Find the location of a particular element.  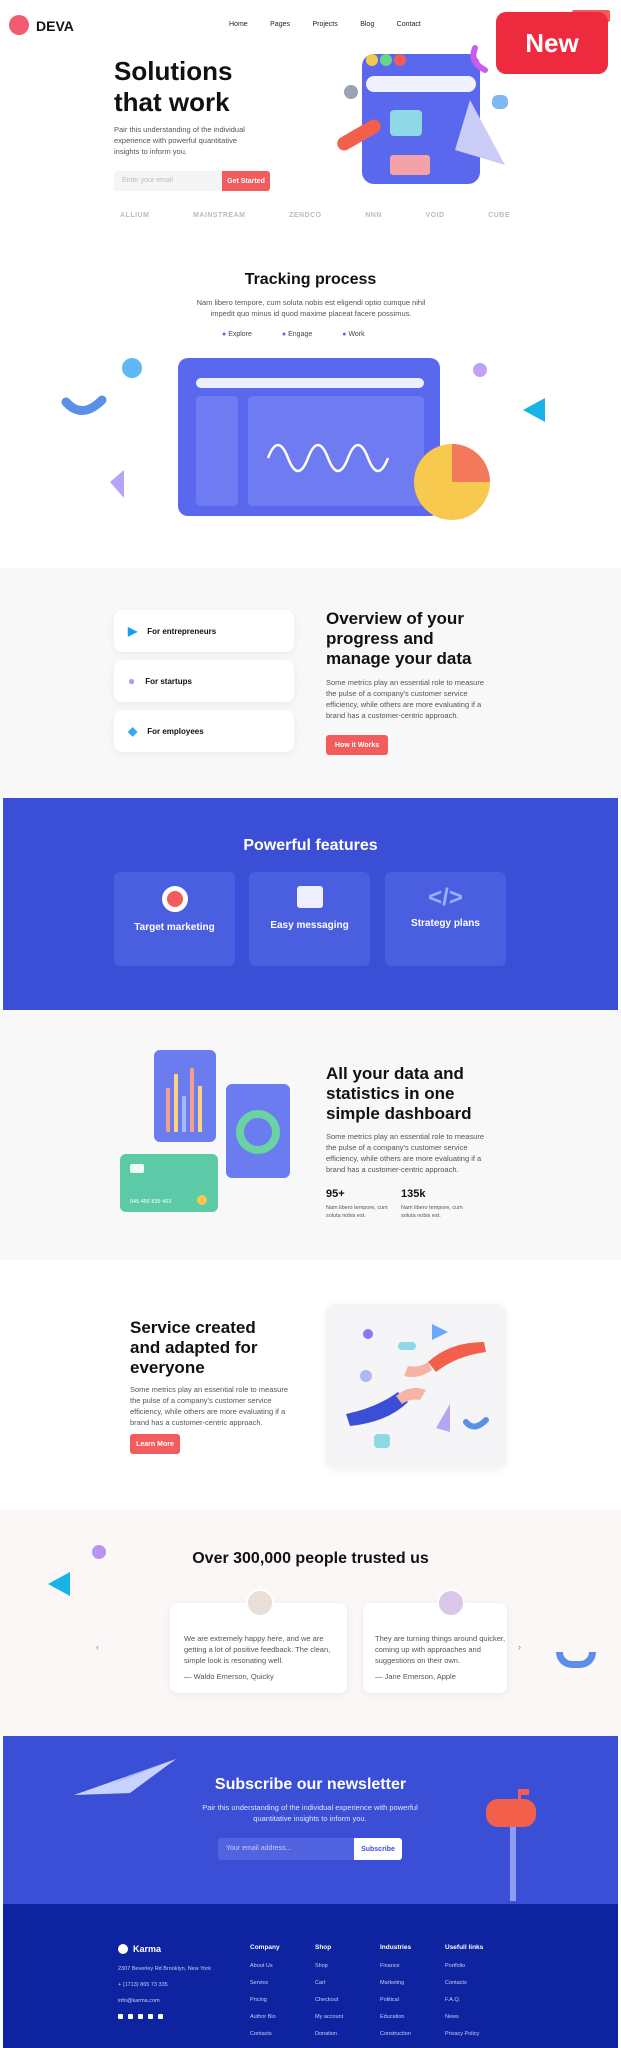

main-nav: Home Pages Projects Blog Contact is located at coordinates (325, 22).